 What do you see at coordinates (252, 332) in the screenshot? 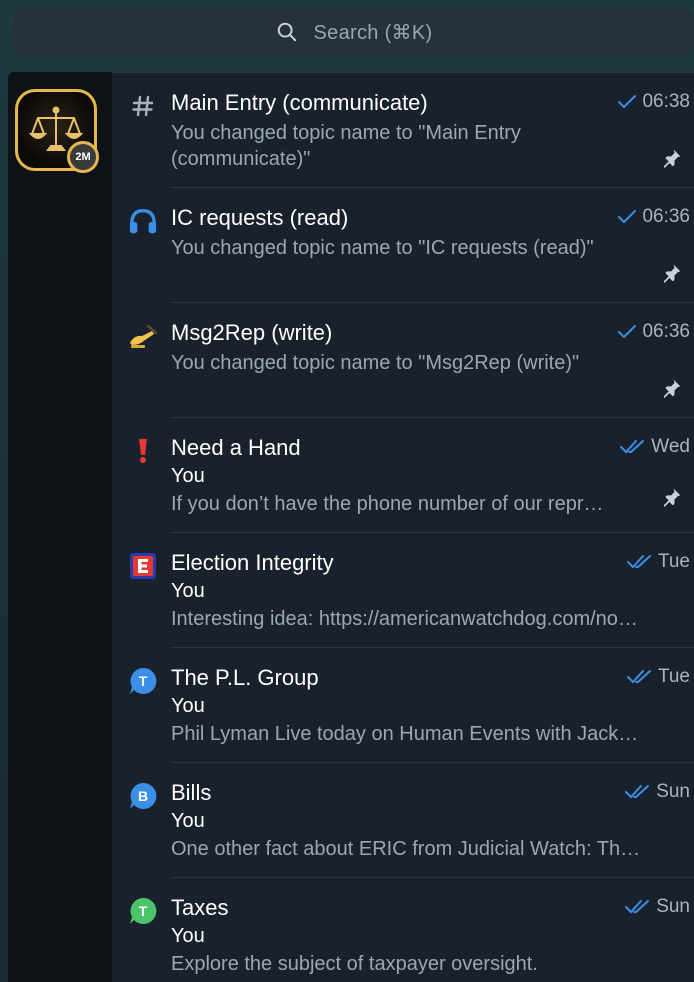
I see `topic-title: Msg2Rep (write)` at bounding box center [252, 332].